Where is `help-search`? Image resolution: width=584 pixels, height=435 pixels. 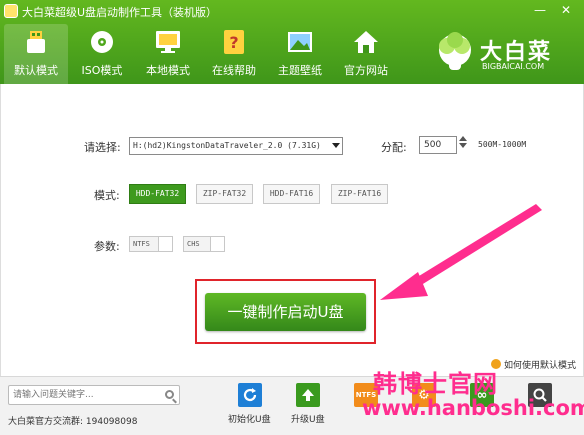 help-search is located at coordinates (94, 395).